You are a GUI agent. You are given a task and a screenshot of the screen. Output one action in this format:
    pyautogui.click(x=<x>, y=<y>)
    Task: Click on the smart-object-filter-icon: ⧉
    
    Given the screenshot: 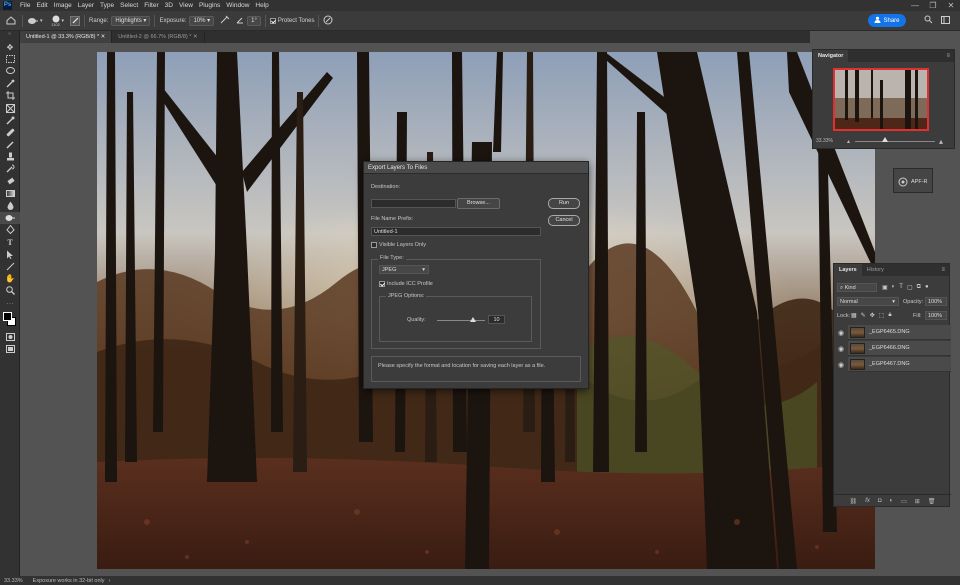 What is the action you would take?
    pyautogui.click(x=919, y=287)
    